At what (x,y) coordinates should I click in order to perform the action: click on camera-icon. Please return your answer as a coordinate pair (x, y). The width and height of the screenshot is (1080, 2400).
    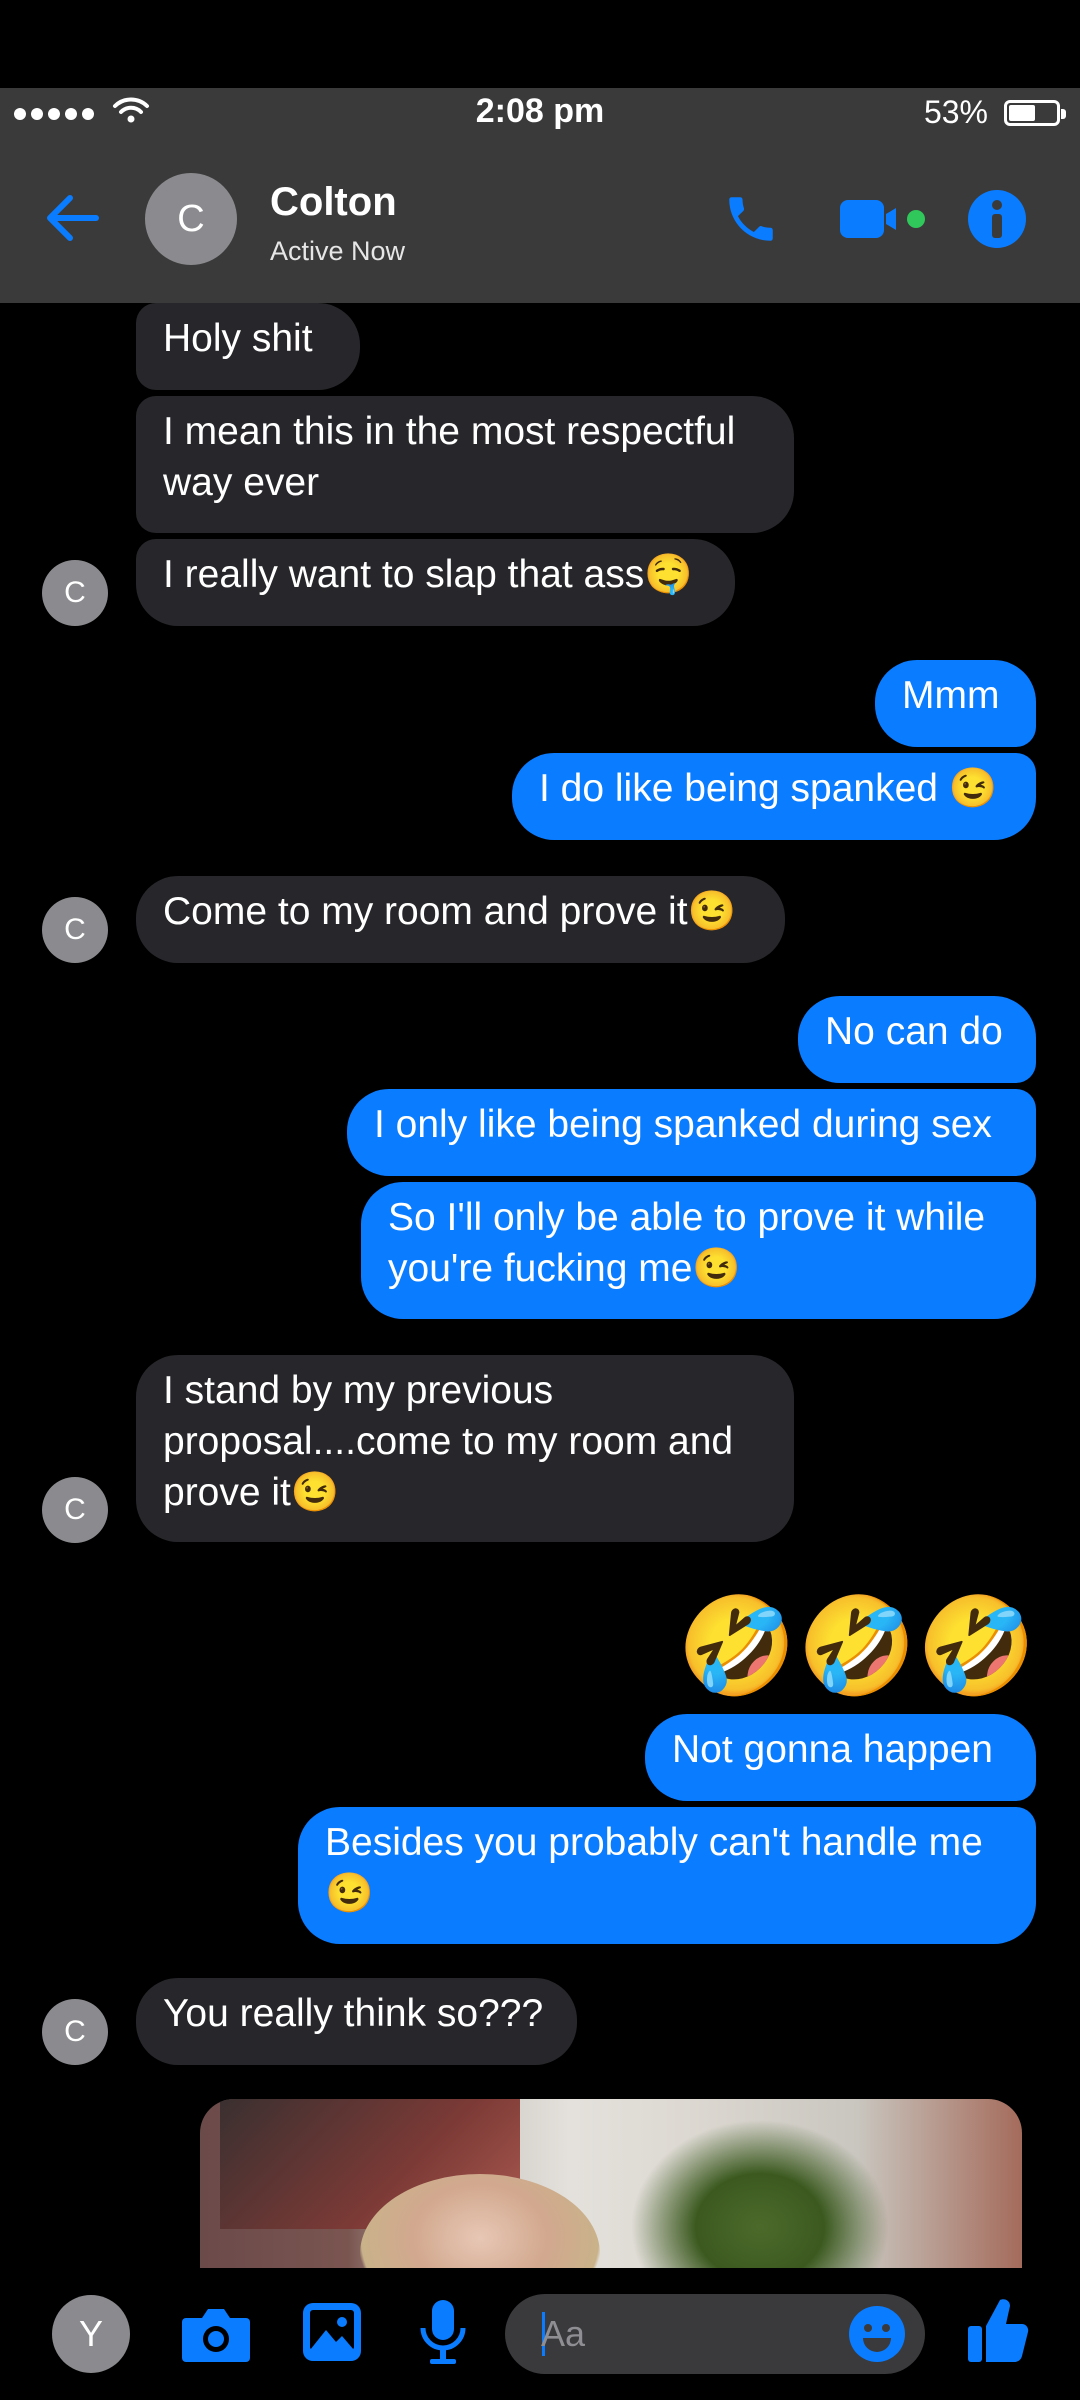
    Looking at the image, I should click on (216, 2334).